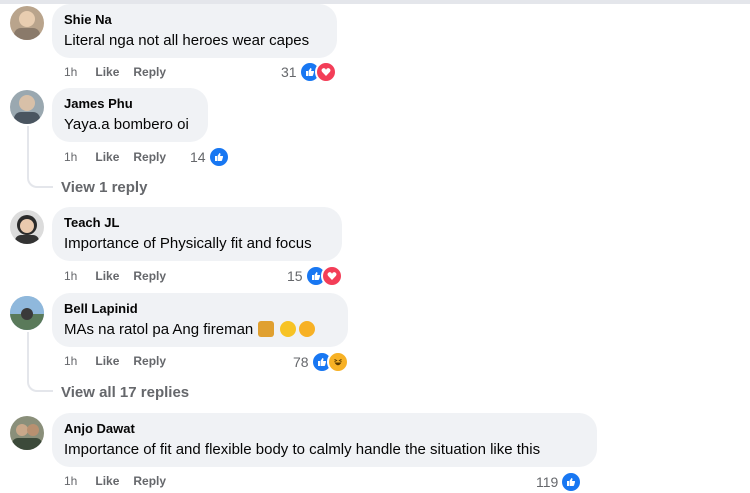 The height and width of the screenshot is (493, 750). I want to click on comment-bubble: James Phu Yaya.a bombero oi, so click(130, 115).